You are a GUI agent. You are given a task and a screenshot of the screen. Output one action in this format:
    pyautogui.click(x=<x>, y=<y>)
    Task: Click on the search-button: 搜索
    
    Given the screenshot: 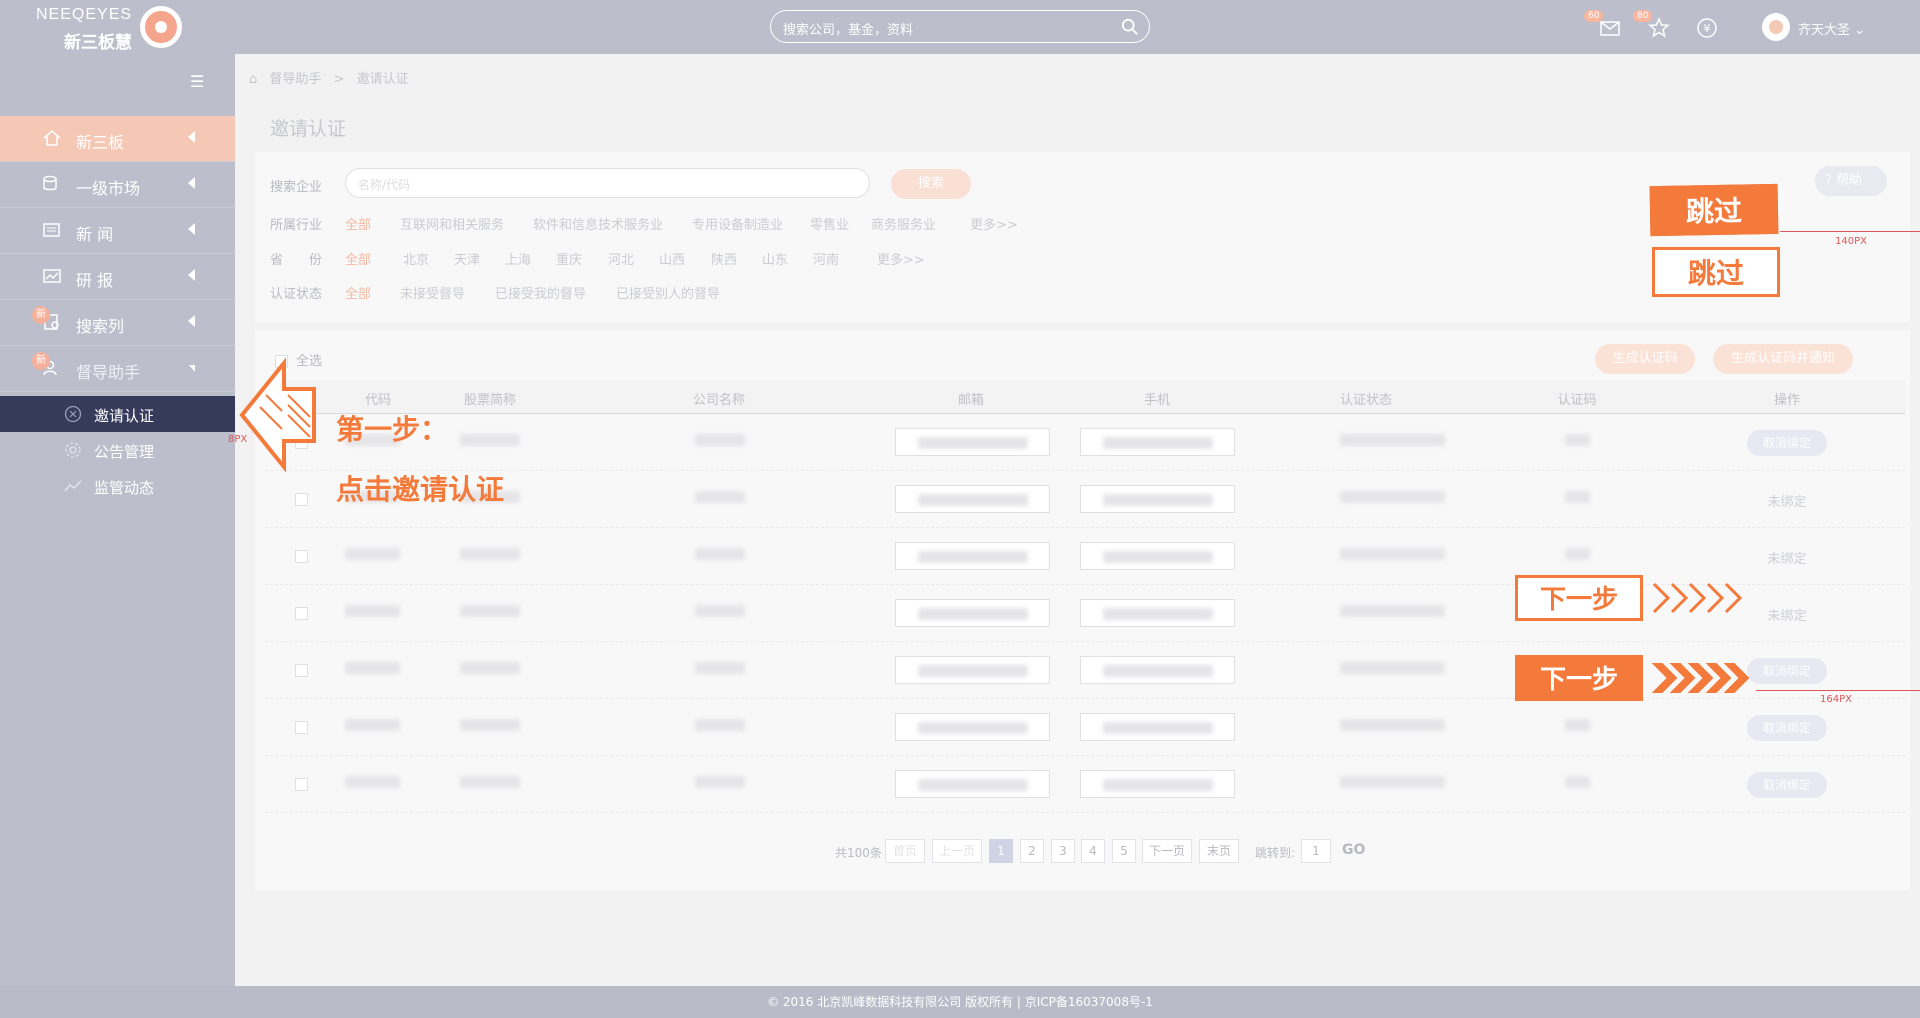 What is the action you would take?
    pyautogui.click(x=931, y=184)
    